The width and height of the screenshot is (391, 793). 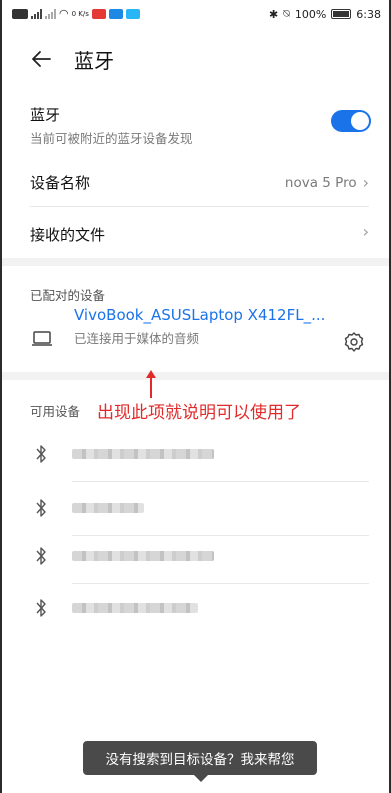 I want to click on app-notification-icon, so click(x=98, y=13).